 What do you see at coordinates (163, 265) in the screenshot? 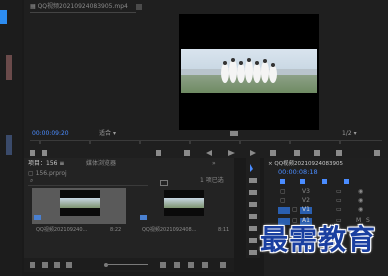
I see `sort-icon` at bounding box center [163, 265].